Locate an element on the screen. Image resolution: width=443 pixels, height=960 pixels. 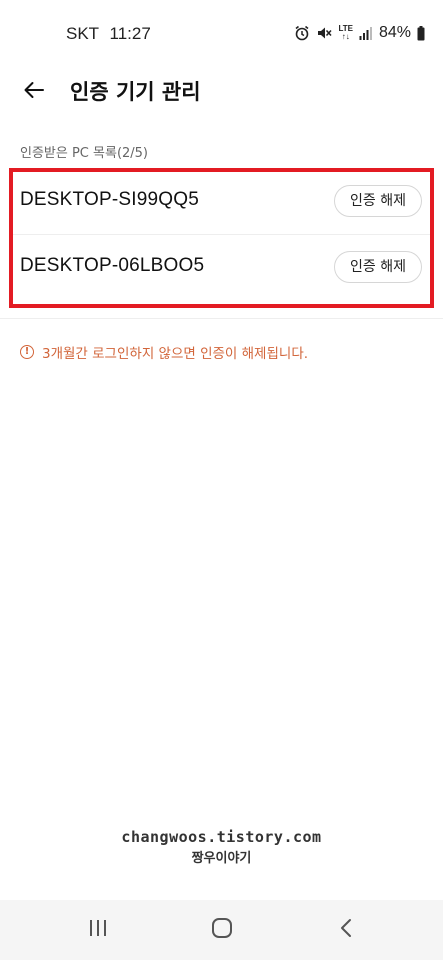
clock: 11:27 is located at coordinates (130, 33).